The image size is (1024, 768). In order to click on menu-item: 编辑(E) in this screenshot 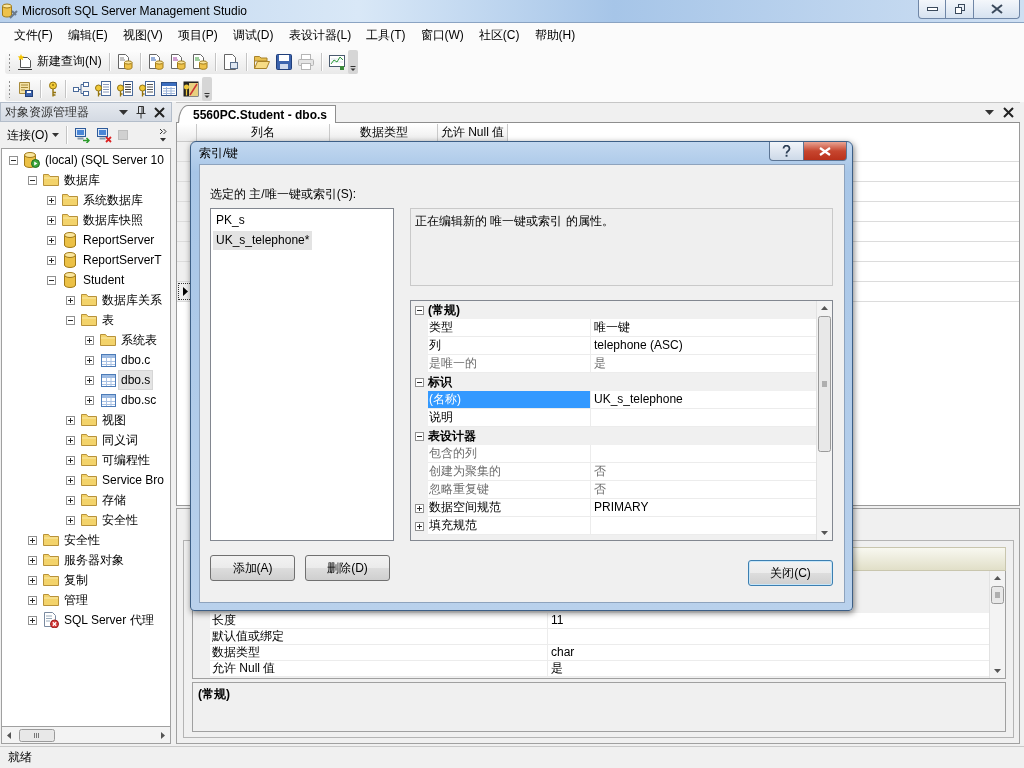, I will do `click(88, 35)`.